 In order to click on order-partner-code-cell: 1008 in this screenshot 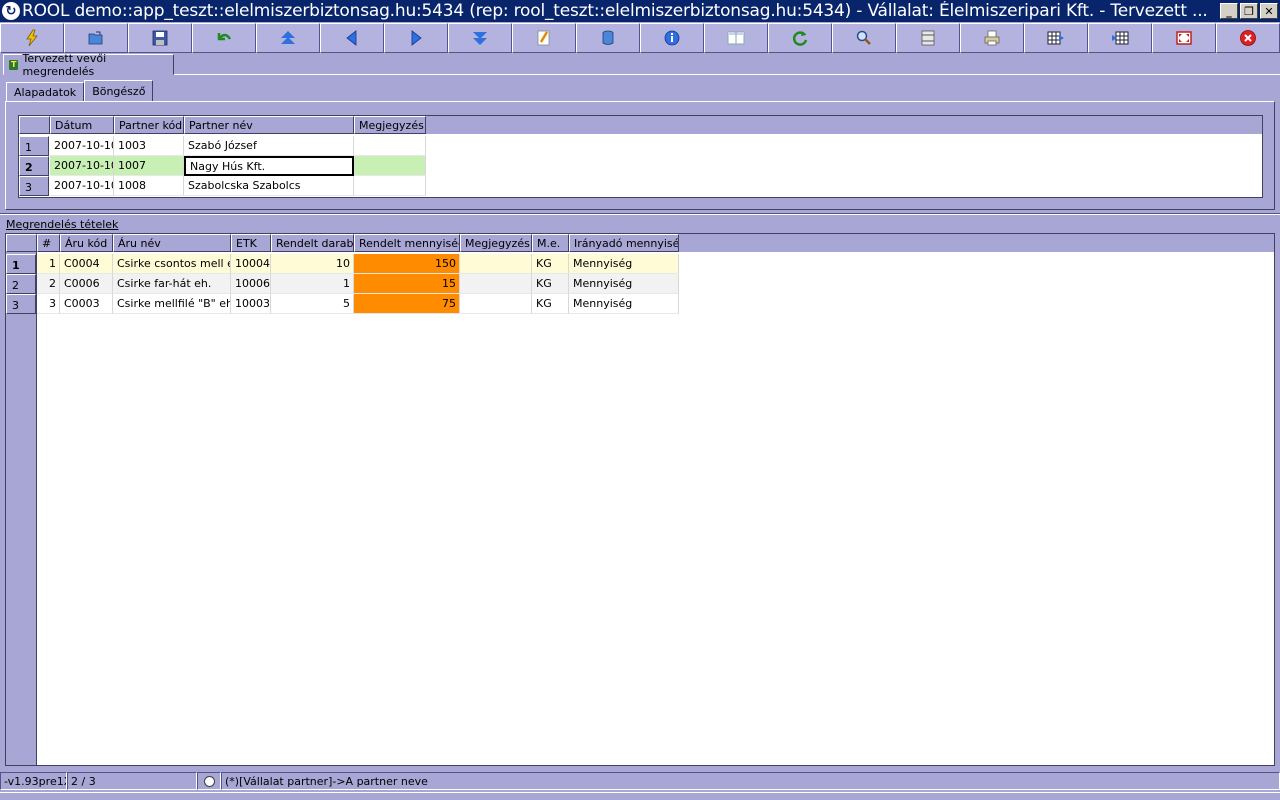, I will do `click(149, 186)`.